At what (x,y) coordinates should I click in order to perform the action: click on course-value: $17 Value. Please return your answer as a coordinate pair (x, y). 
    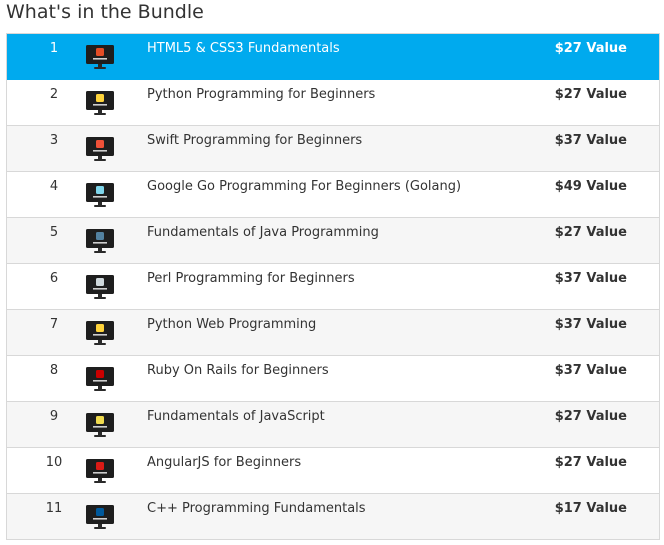
    Looking at the image, I should click on (590, 508).